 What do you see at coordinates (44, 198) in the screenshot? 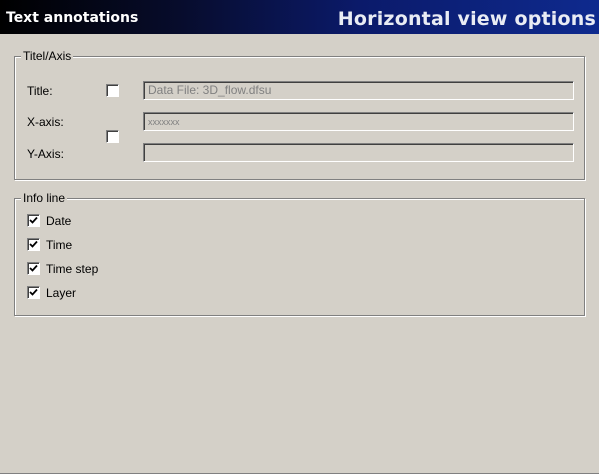
I see `info-line-legend: Info line` at bounding box center [44, 198].